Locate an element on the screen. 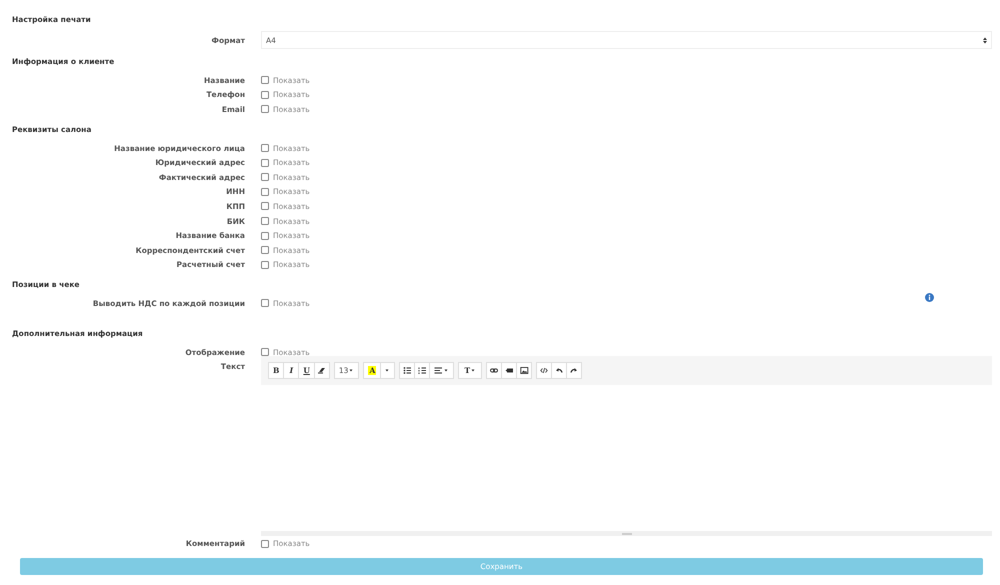 The height and width of the screenshot is (585, 1000). dropdown-button is located at coordinates (441, 371).